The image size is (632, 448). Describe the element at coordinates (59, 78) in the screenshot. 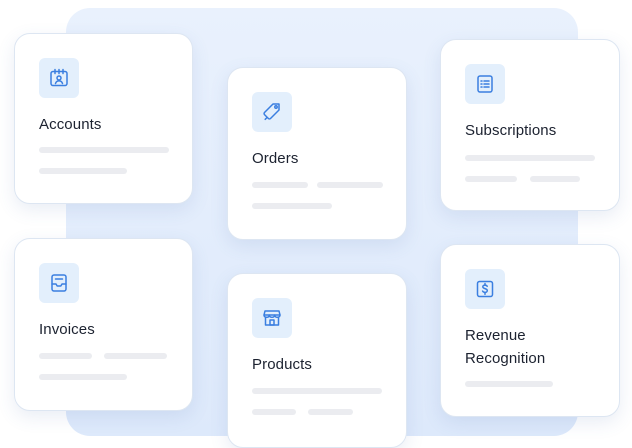

I see `calendar-user-icon` at that location.